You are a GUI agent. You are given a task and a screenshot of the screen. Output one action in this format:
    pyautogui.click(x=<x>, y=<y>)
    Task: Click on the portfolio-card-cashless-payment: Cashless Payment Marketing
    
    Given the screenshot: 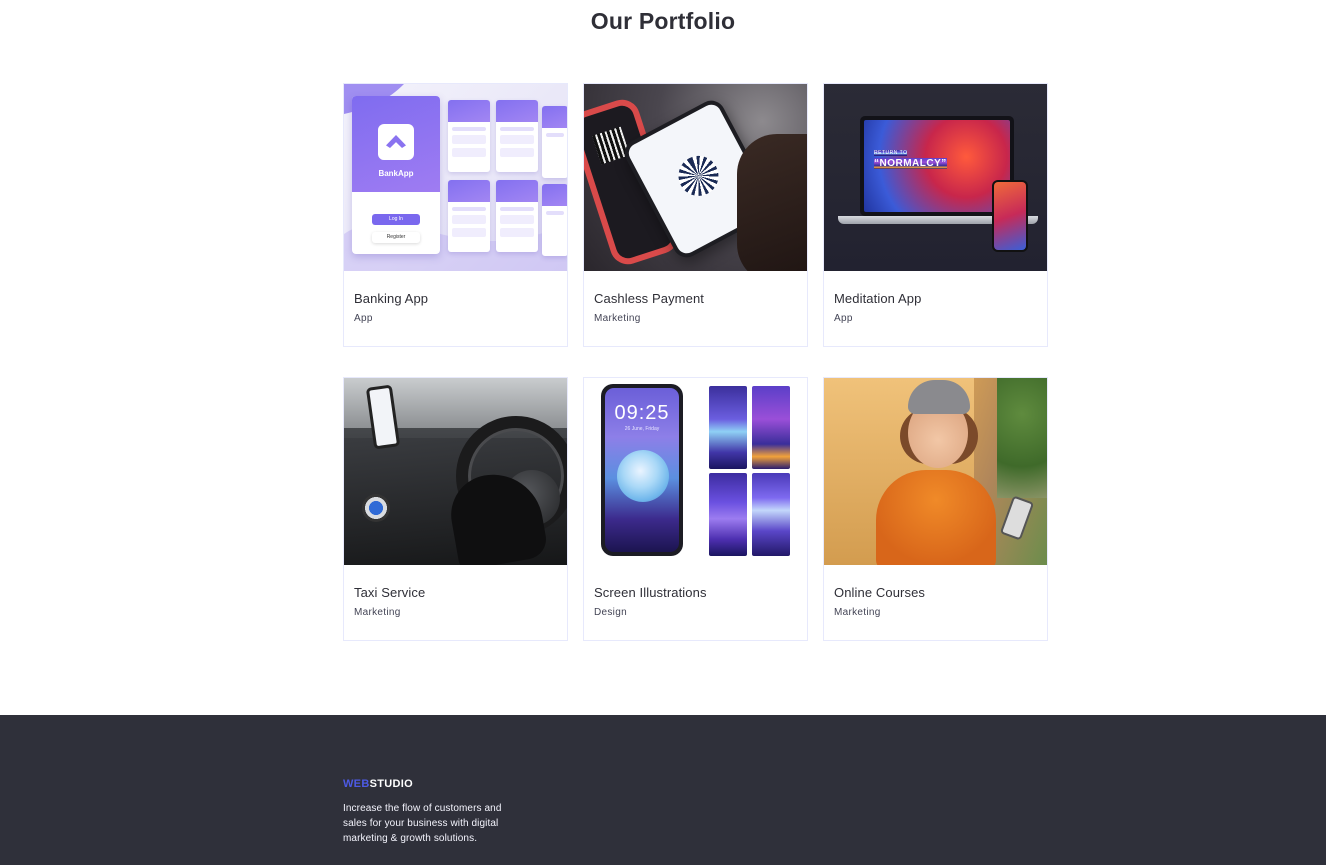 What is the action you would take?
    pyautogui.click(x=695, y=215)
    